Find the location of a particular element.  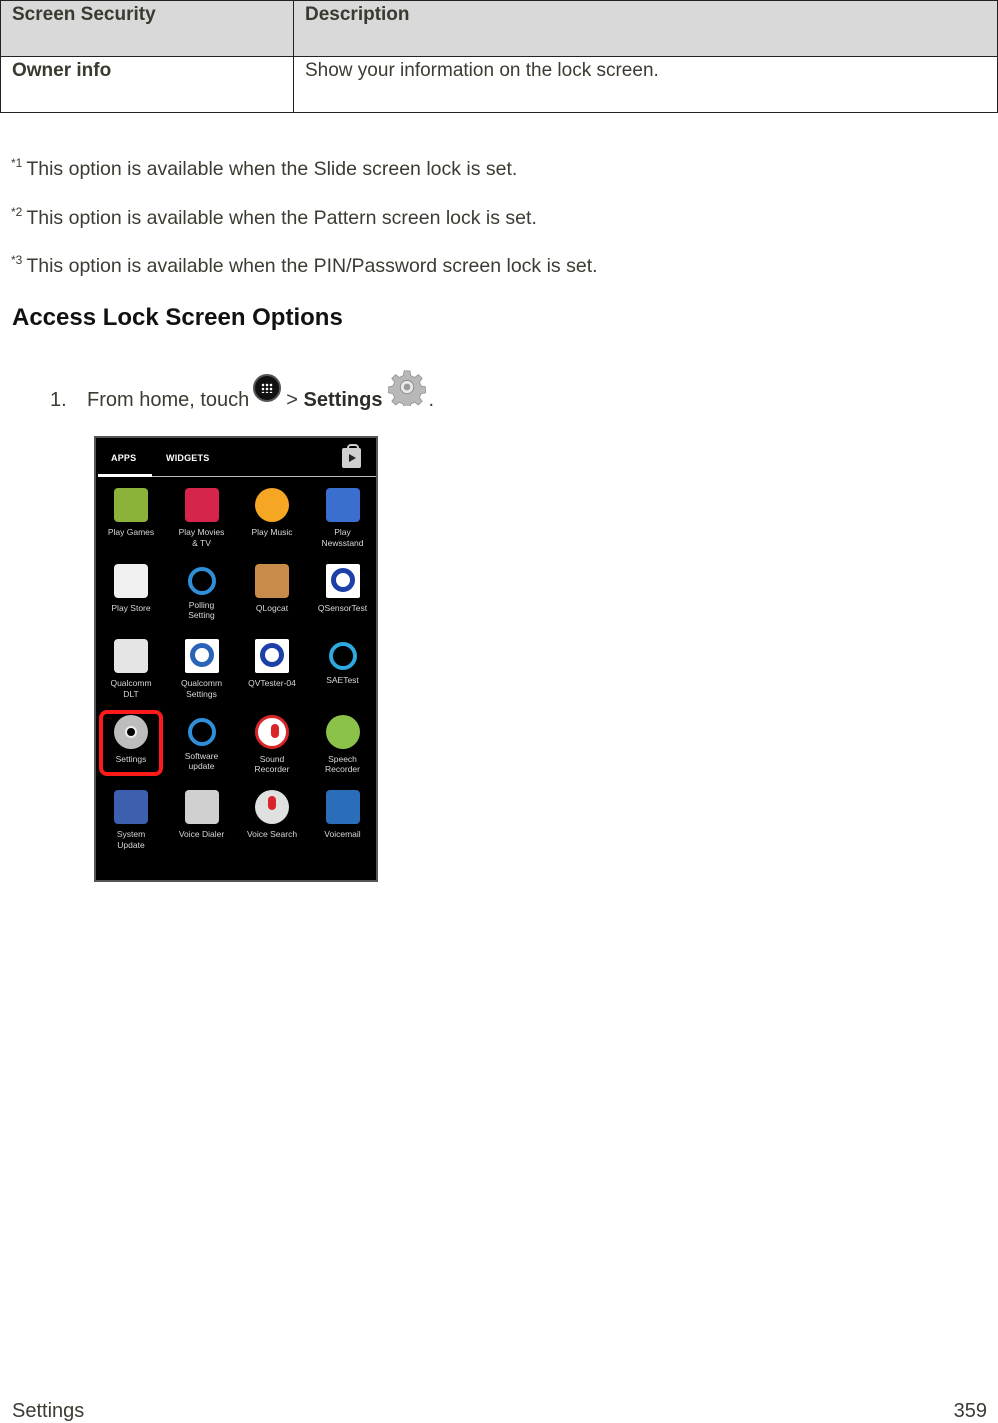

pushpin-dlt-icon is located at coordinates (131, 656).